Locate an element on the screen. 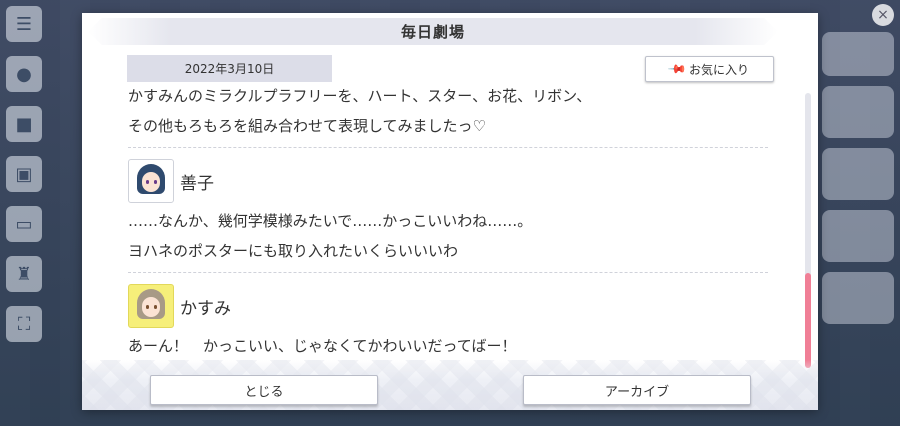 This screenshot has width=900, height=426. favorite-button: 📌 お気に入り is located at coordinates (709, 69).